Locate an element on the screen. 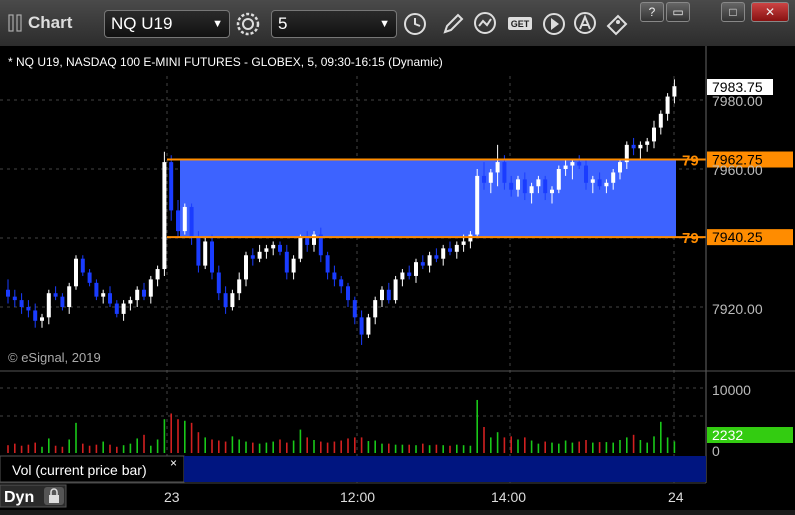 The height and width of the screenshot is (515, 795). play-icon is located at coordinates (554, 24).